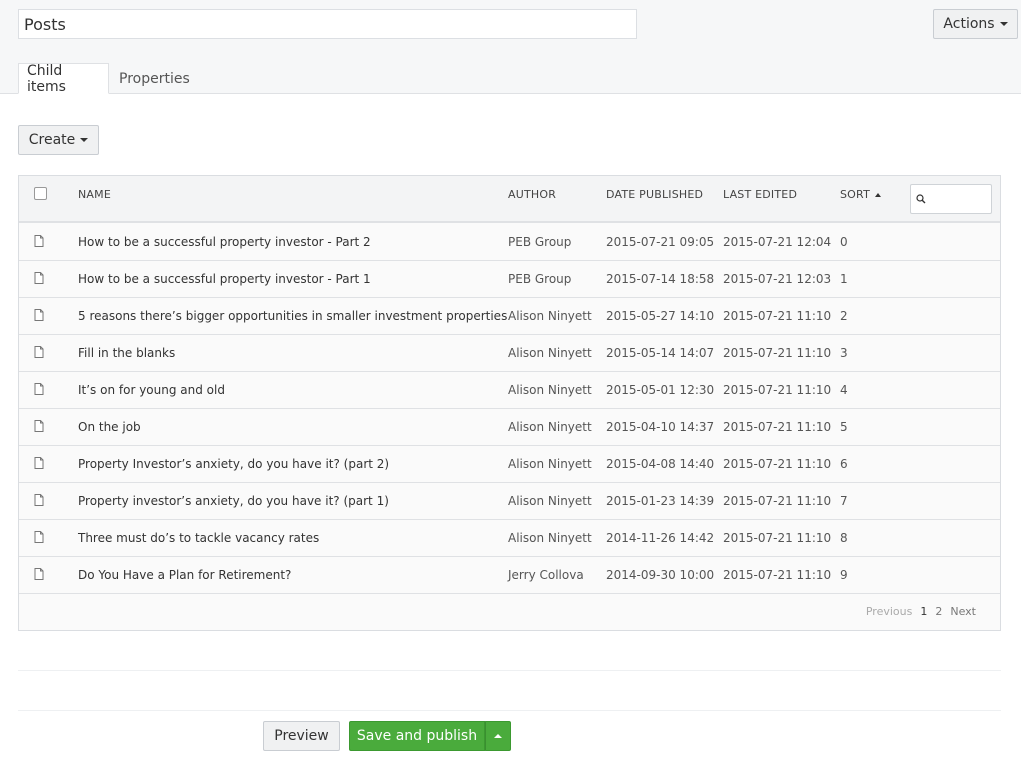 Image resolution: width=1021 pixels, height=758 pixels. What do you see at coordinates (40, 193) in the screenshot?
I see `select-all-checkbox` at bounding box center [40, 193].